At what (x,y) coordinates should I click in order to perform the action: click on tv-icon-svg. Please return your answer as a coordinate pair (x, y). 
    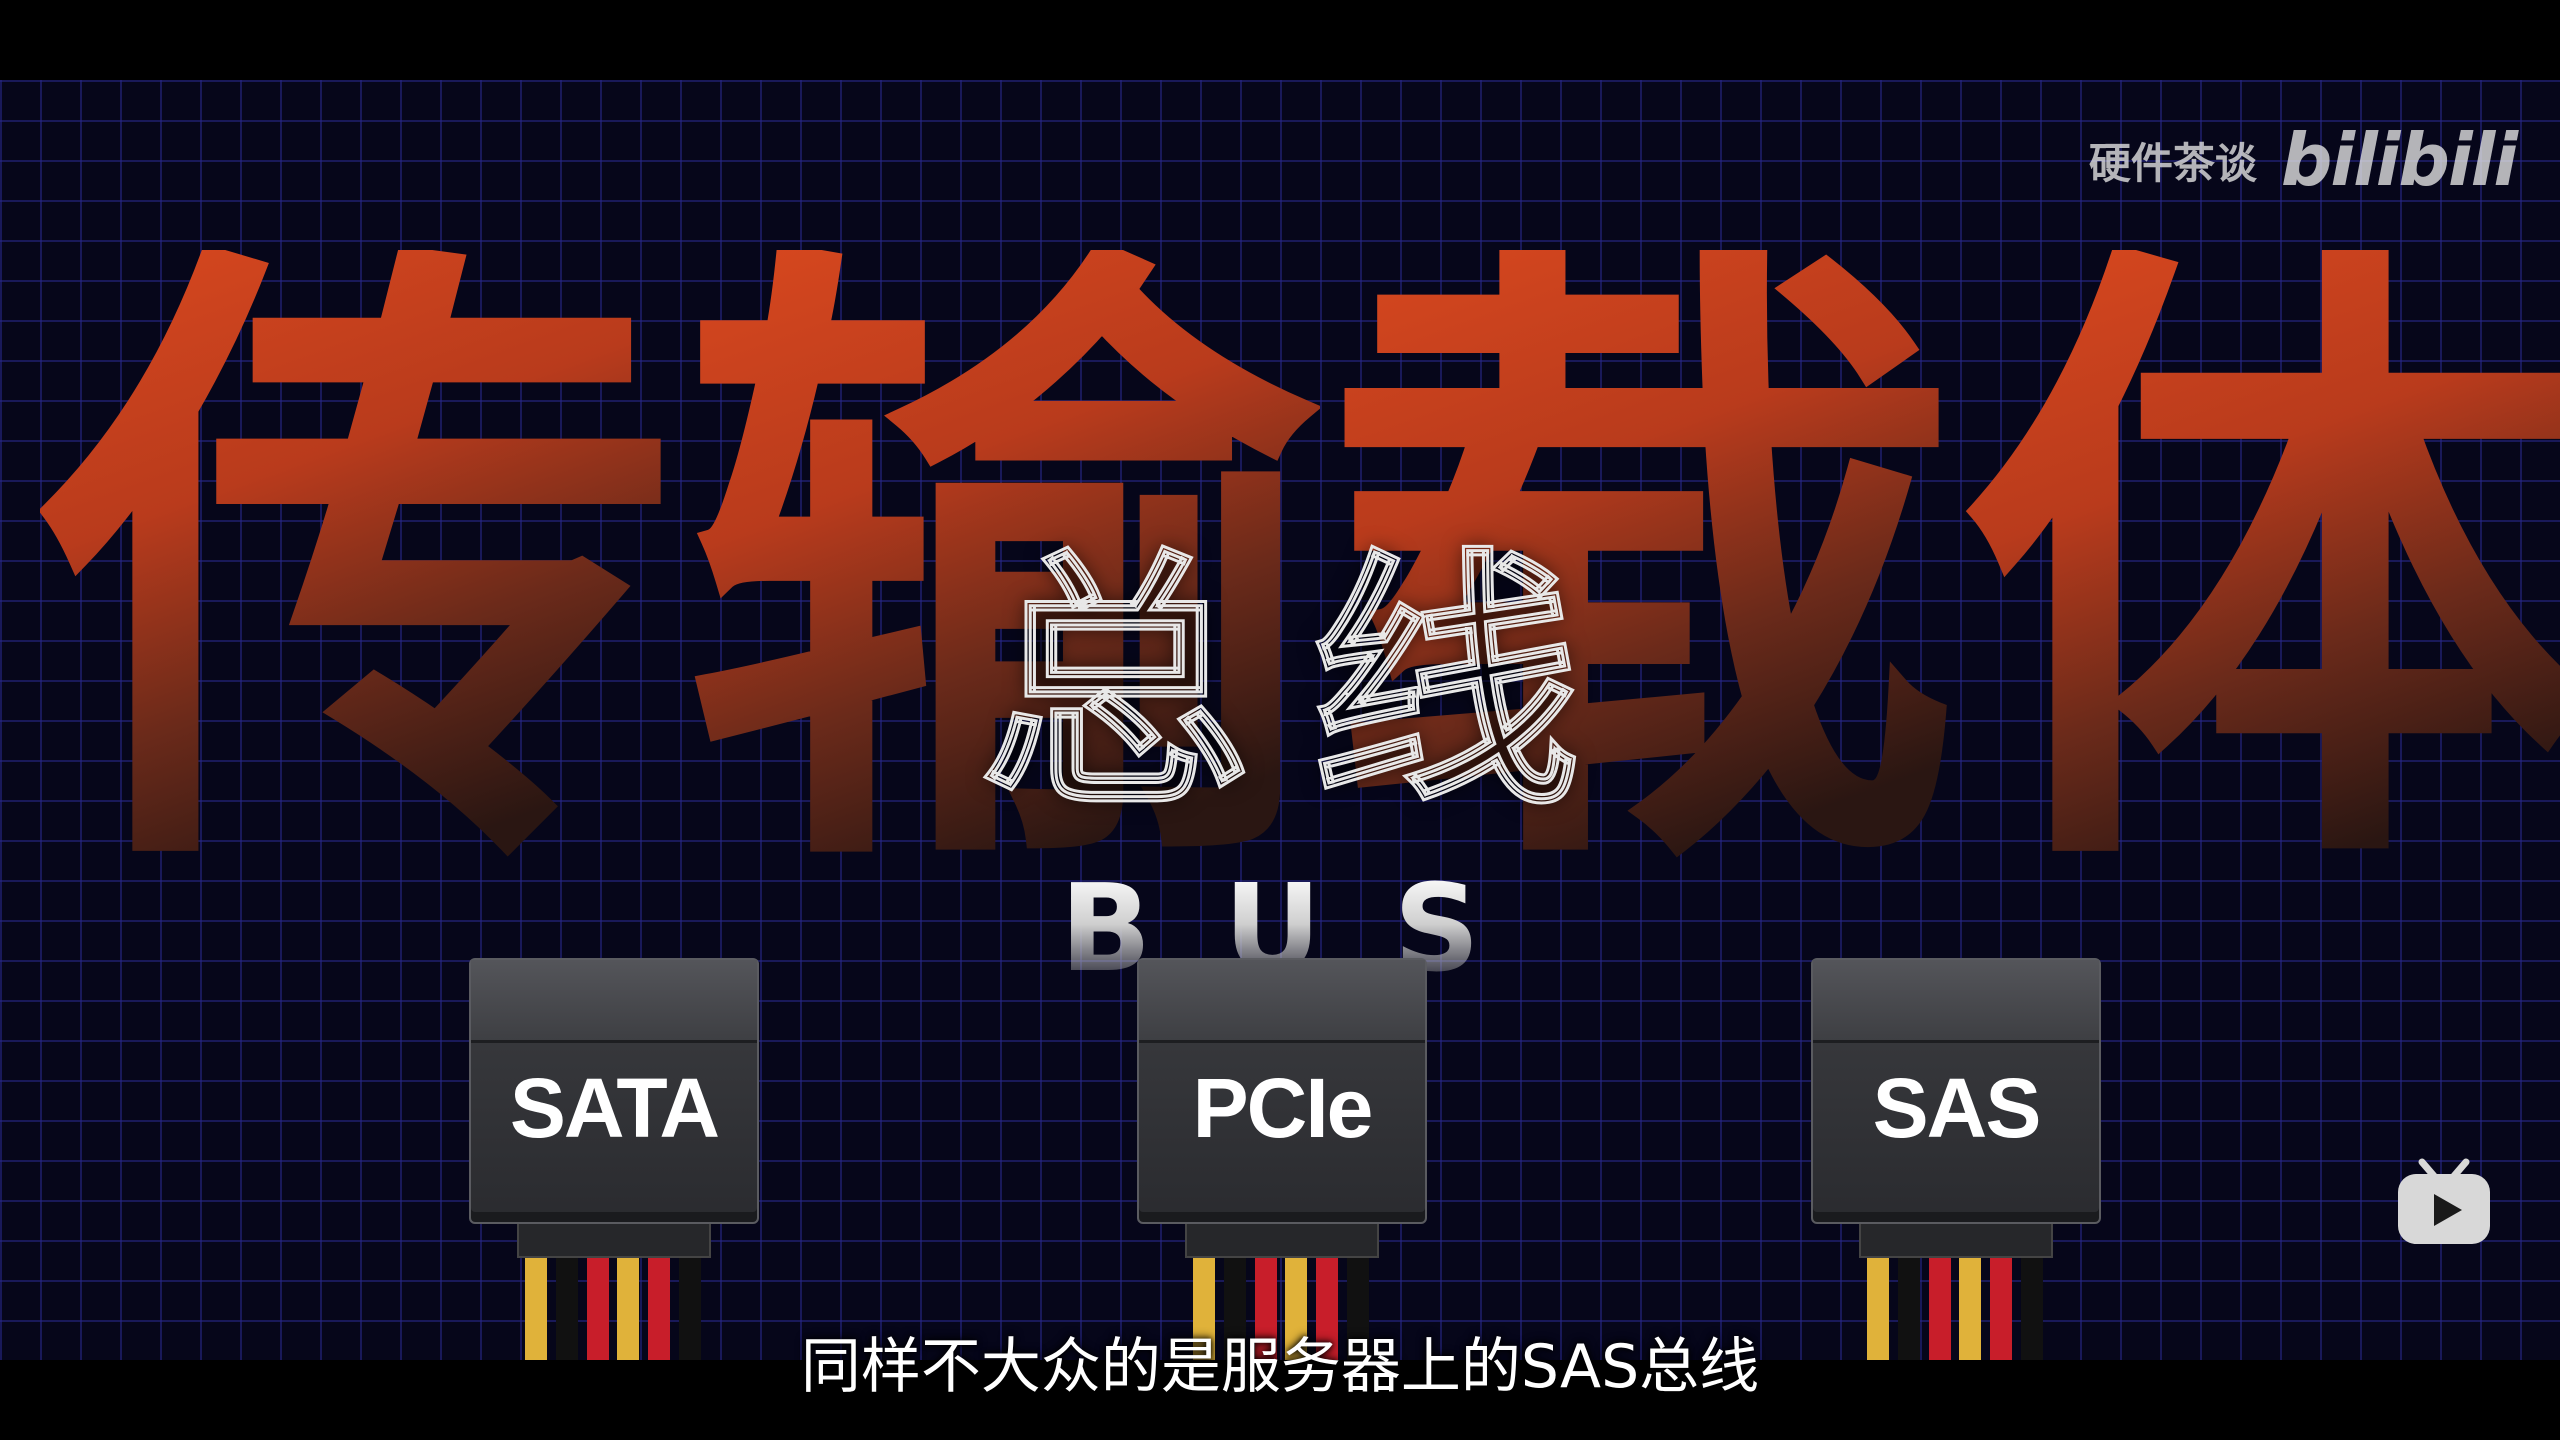
    Looking at the image, I should click on (2444, 1201).